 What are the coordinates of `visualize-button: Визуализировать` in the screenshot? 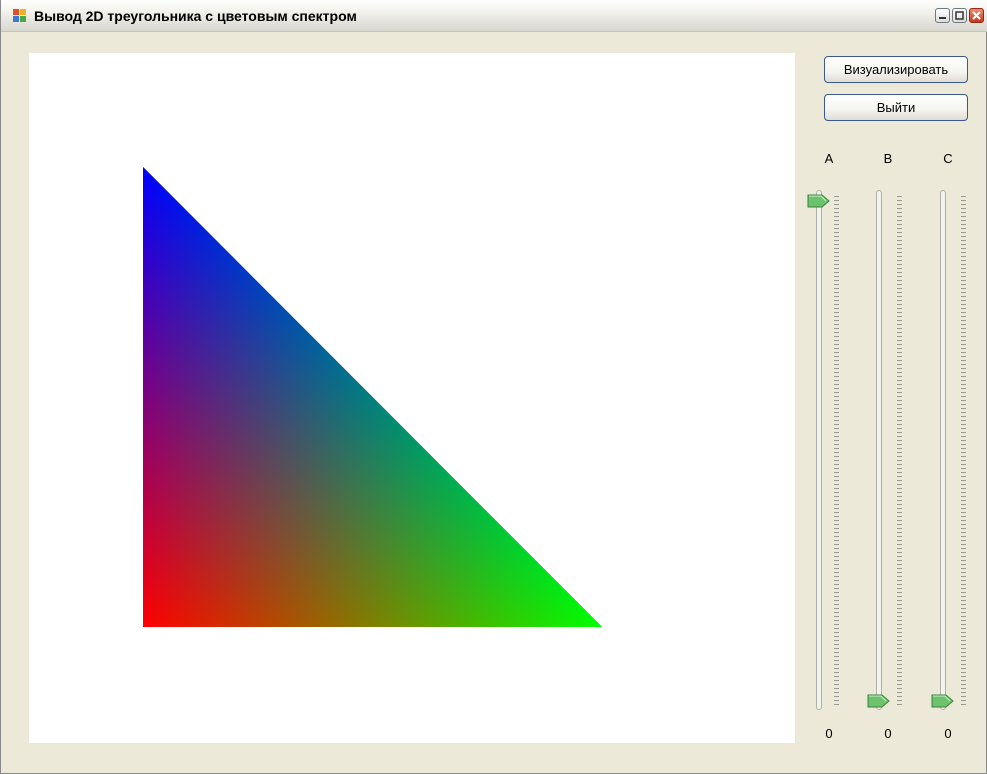 It's located at (896, 69).